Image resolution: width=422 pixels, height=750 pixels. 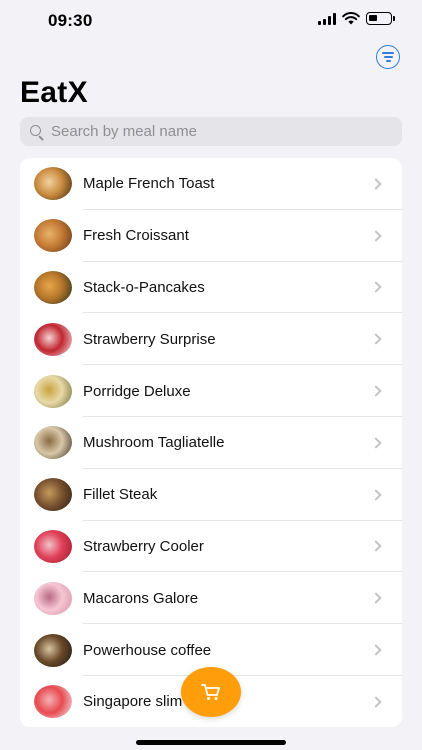 I want to click on search-input, so click(x=216, y=131).